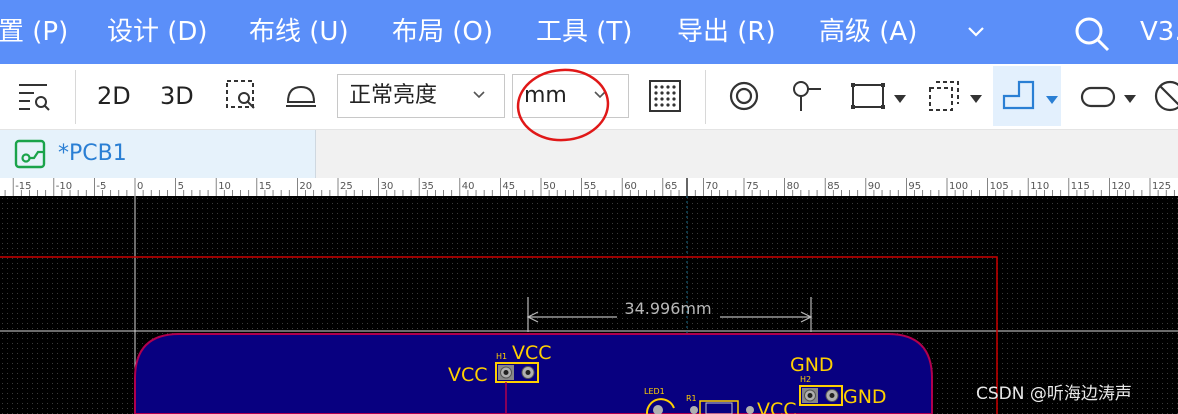 The height and width of the screenshot is (414, 1178). I want to click on ruler-label: 25, so click(346, 186).